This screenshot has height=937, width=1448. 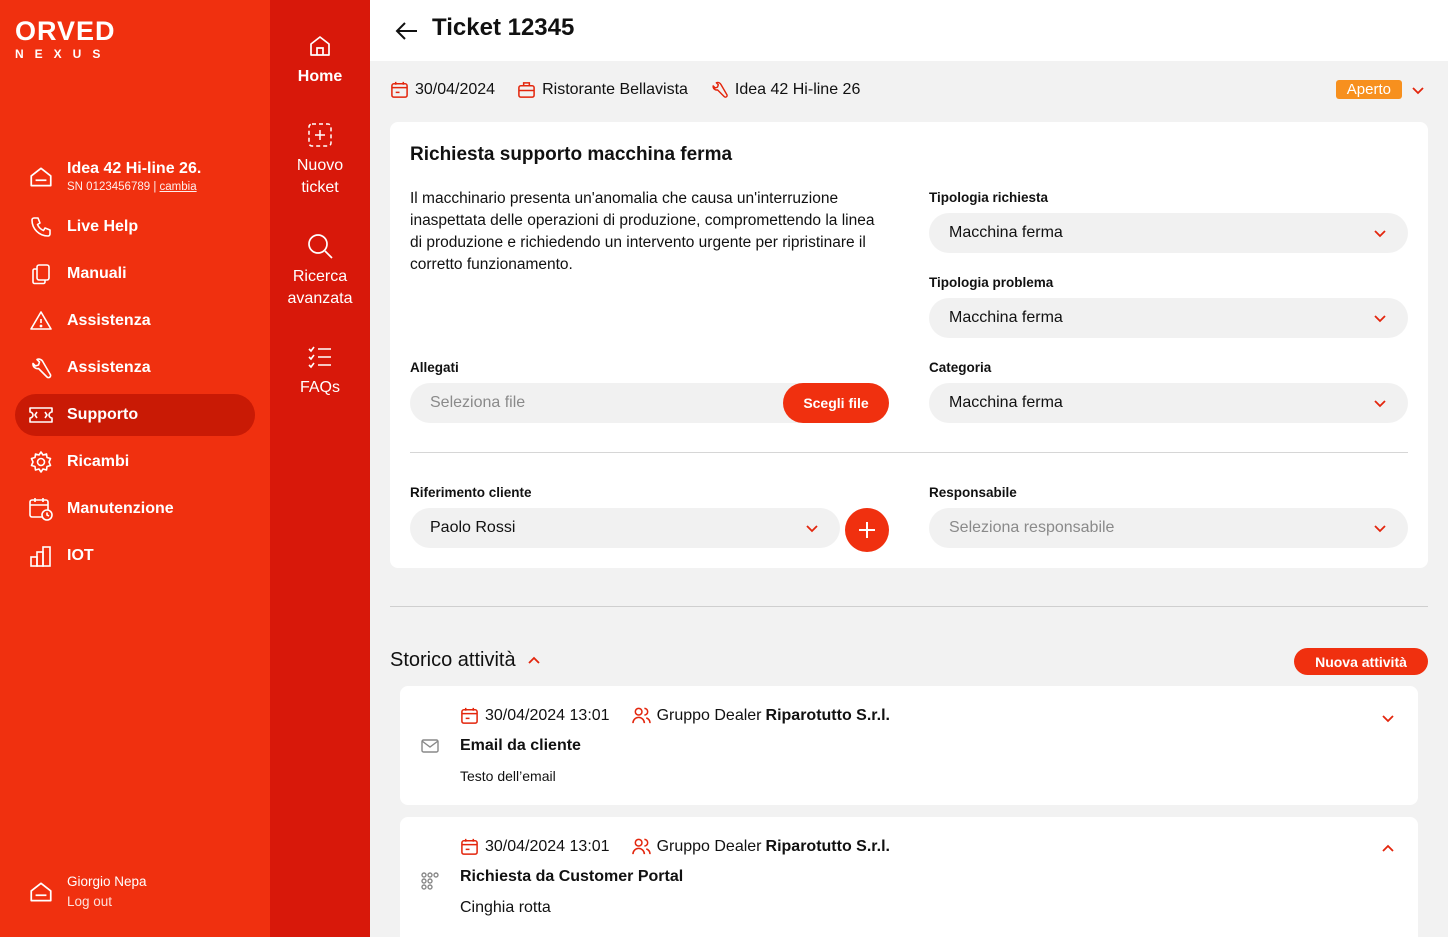 I want to click on briefcase-icon, so click(x=526, y=90).